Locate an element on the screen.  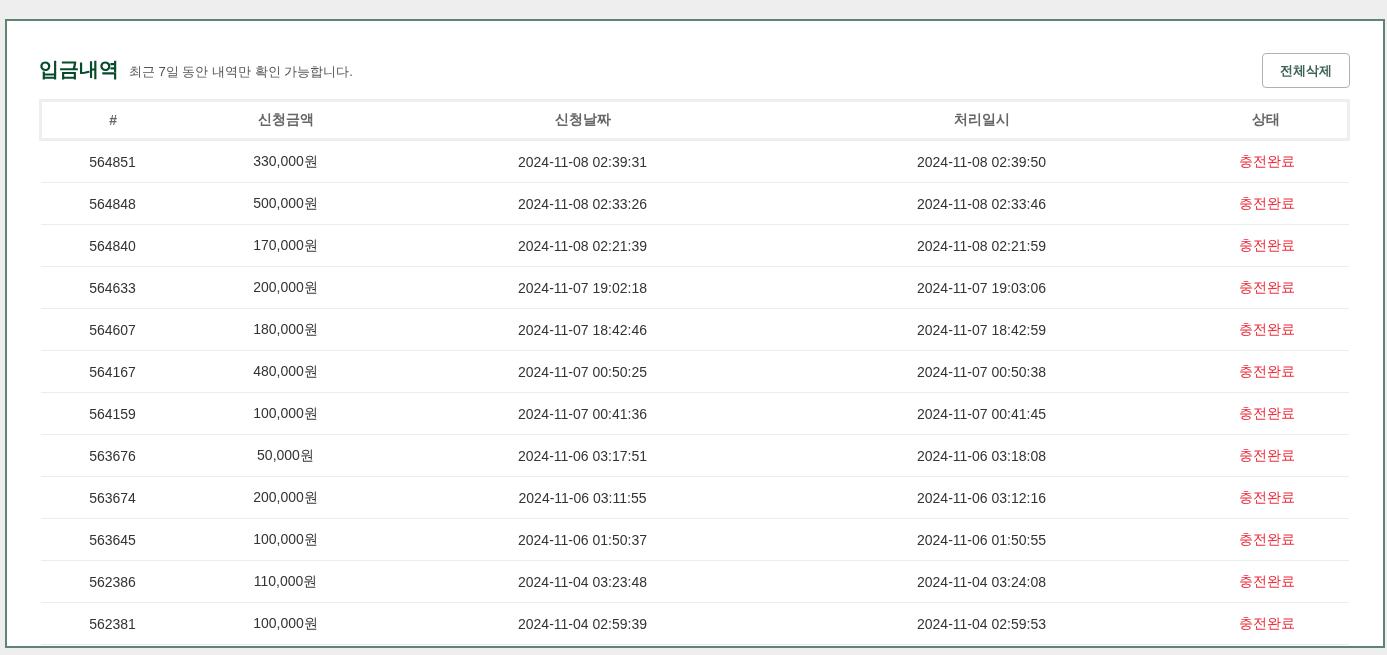
request-date-cell: 2024-11-04 03:23:48 is located at coordinates (582, 581).